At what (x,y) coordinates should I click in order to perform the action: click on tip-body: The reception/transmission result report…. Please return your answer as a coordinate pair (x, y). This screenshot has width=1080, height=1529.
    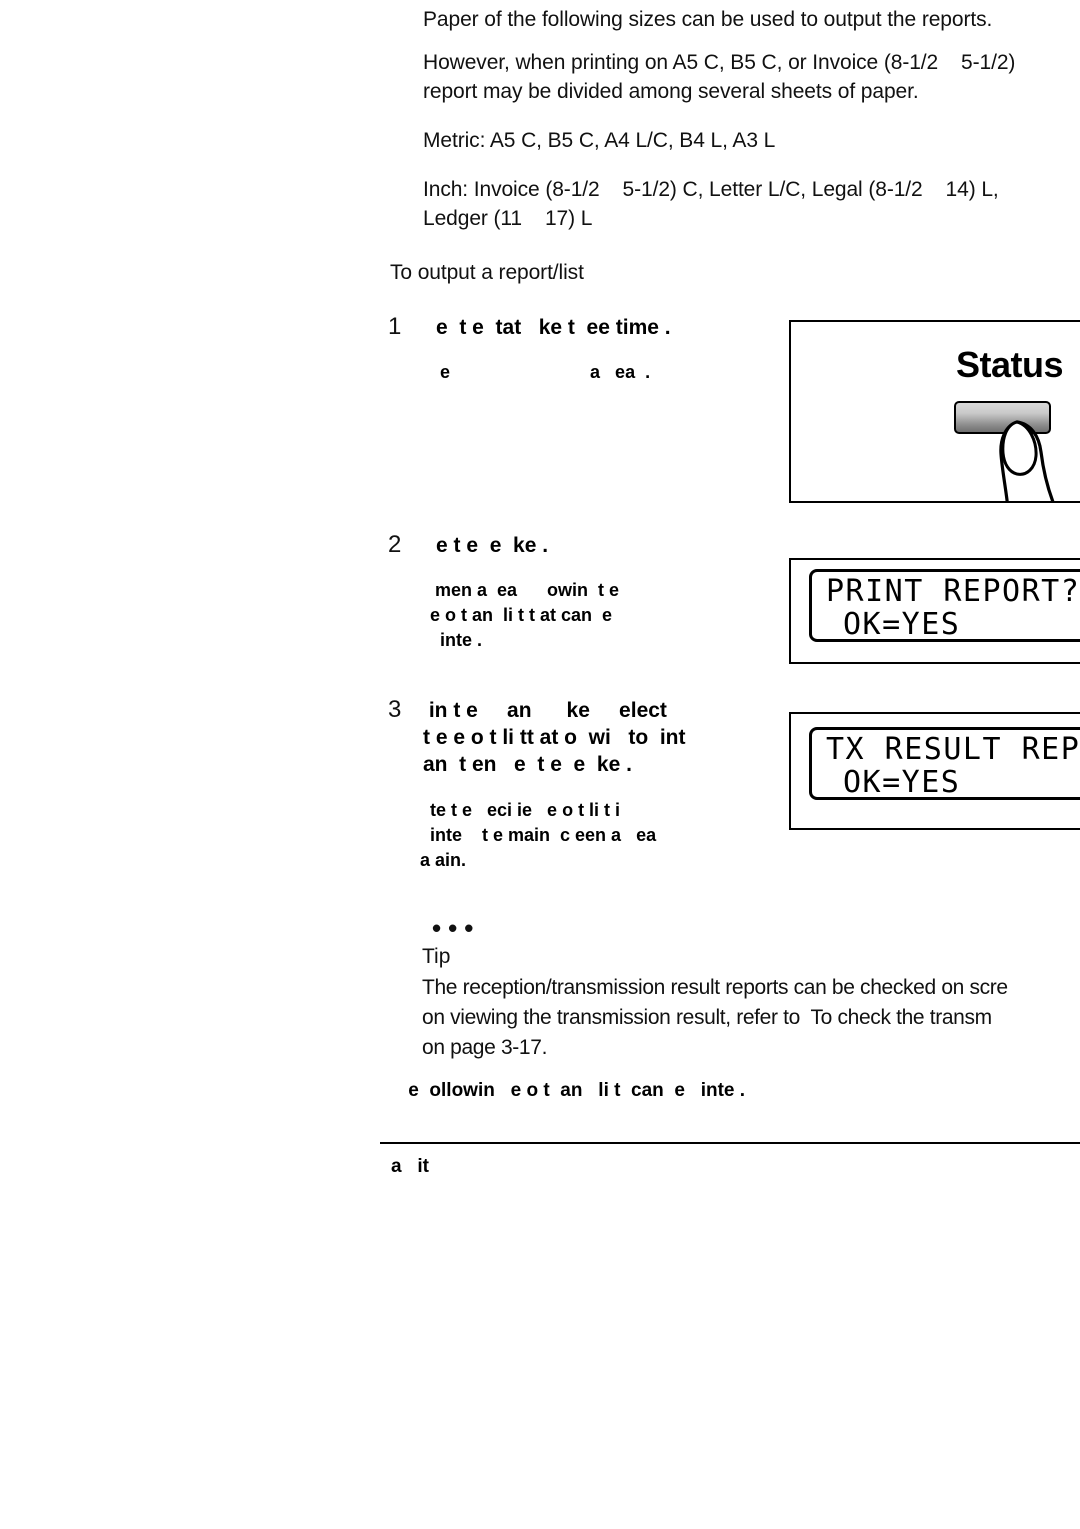
    Looking at the image, I should click on (715, 1017).